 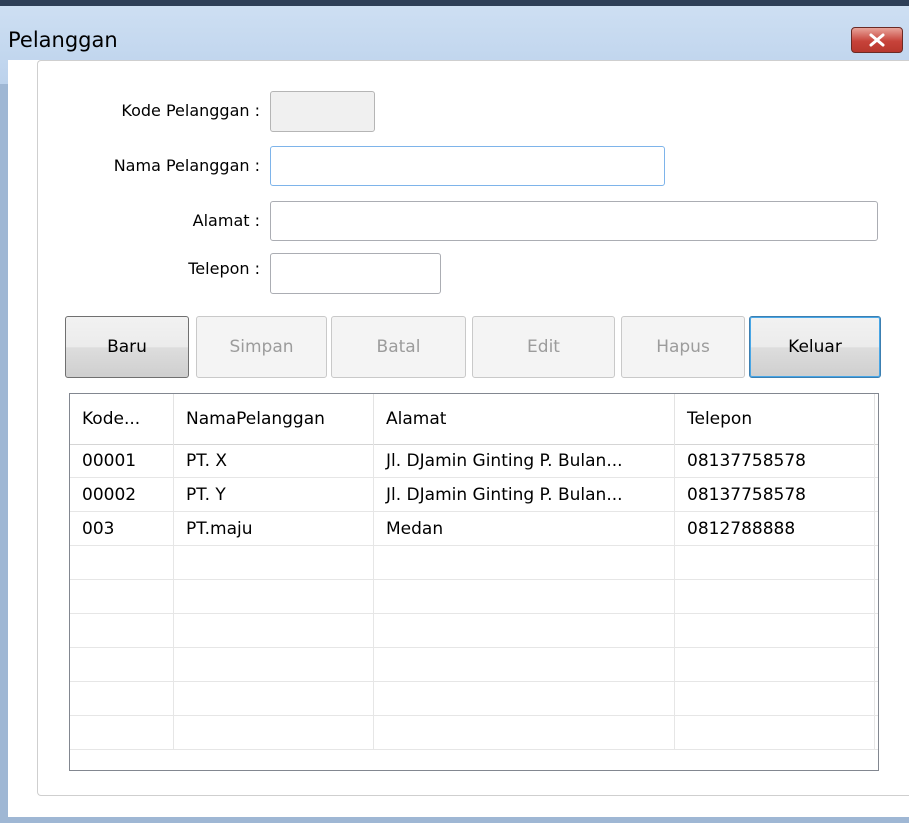 I want to click on kode-pelanggan-label: Kode Pelanggan :, so click(x=190, y=110).